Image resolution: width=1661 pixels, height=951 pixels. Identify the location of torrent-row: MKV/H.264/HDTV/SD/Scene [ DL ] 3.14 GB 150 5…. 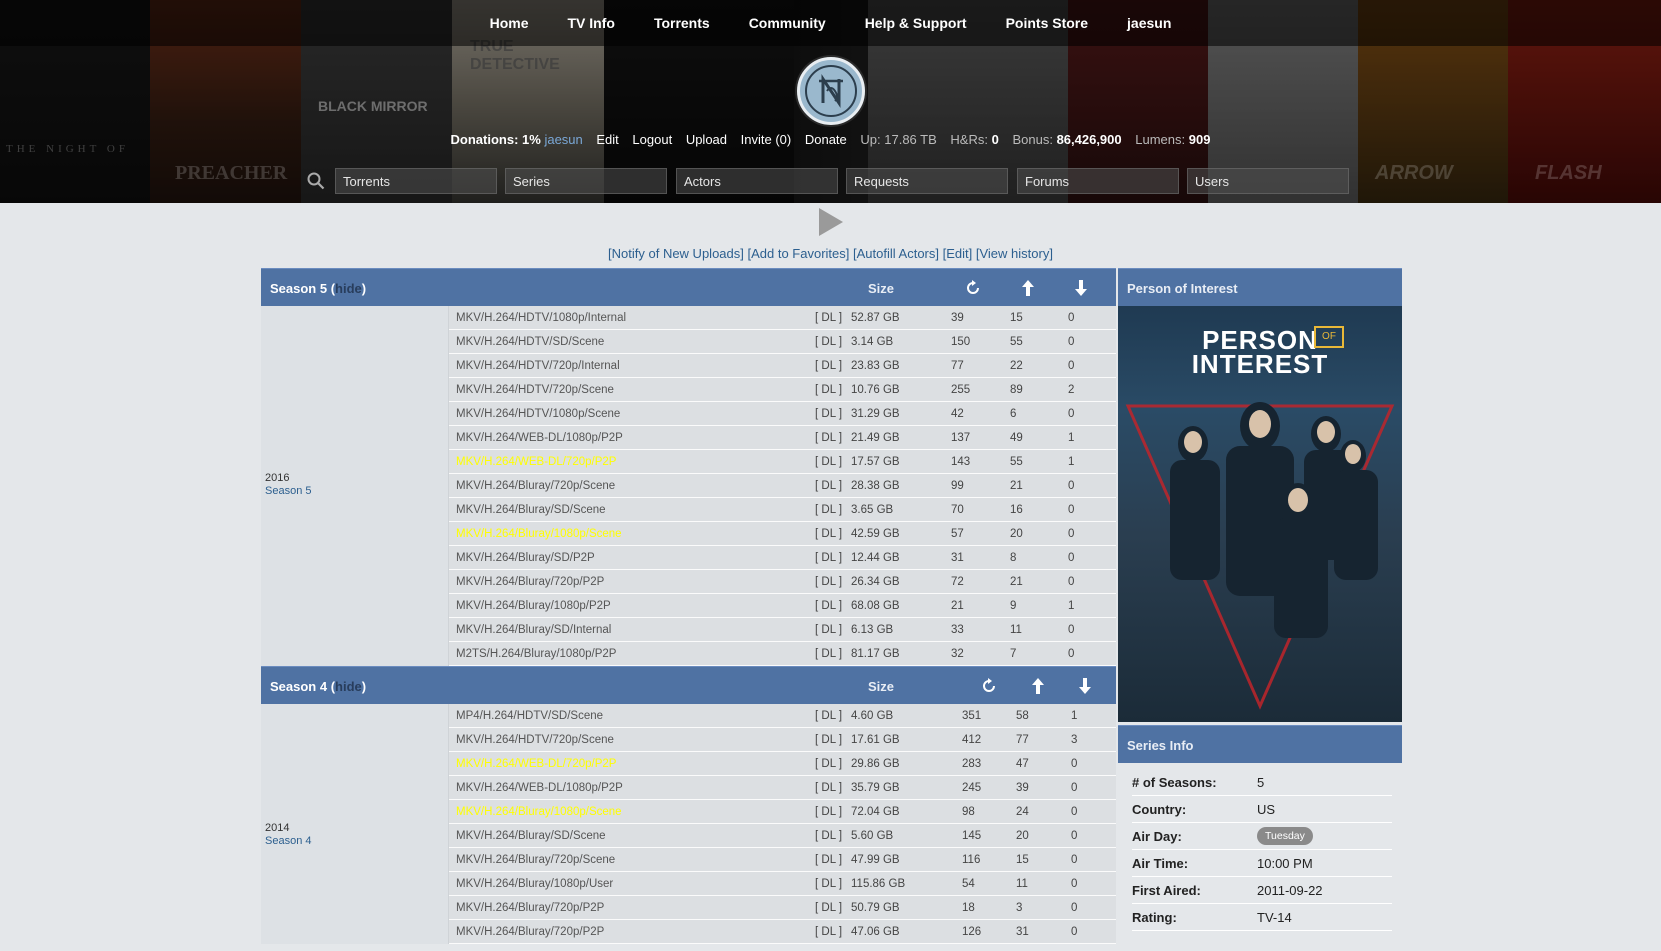
(782, 342).